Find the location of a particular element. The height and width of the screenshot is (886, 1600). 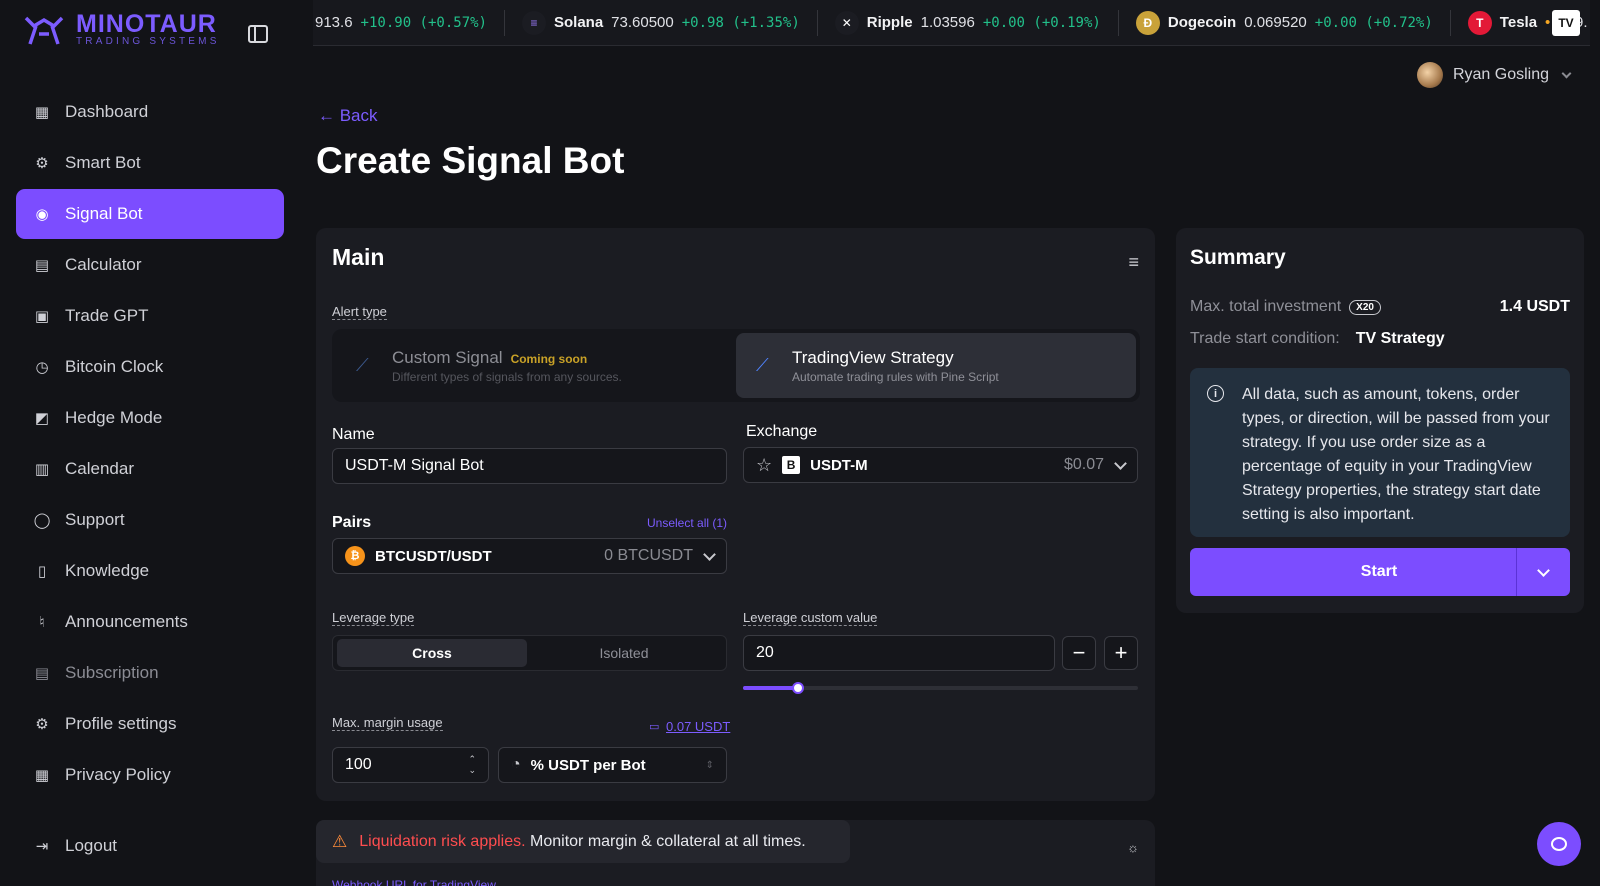

pairs-label: Pairs is located at coordinates (352, 522).